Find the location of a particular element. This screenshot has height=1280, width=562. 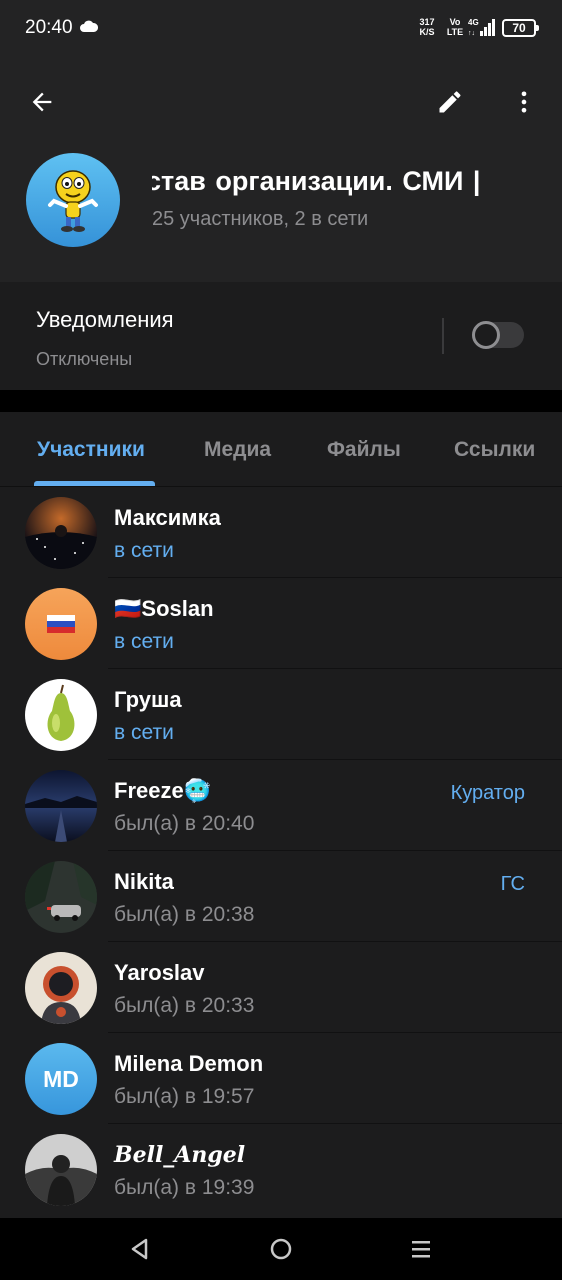

group-subtitle: 25 участников, 2 в сети is located at coordinates (260, 219).